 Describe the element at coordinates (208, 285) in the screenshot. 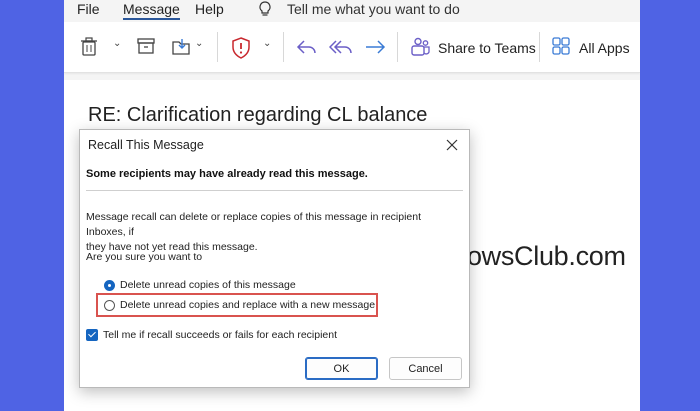

I see `radio-label: Delete unread copies of this message` at that location.